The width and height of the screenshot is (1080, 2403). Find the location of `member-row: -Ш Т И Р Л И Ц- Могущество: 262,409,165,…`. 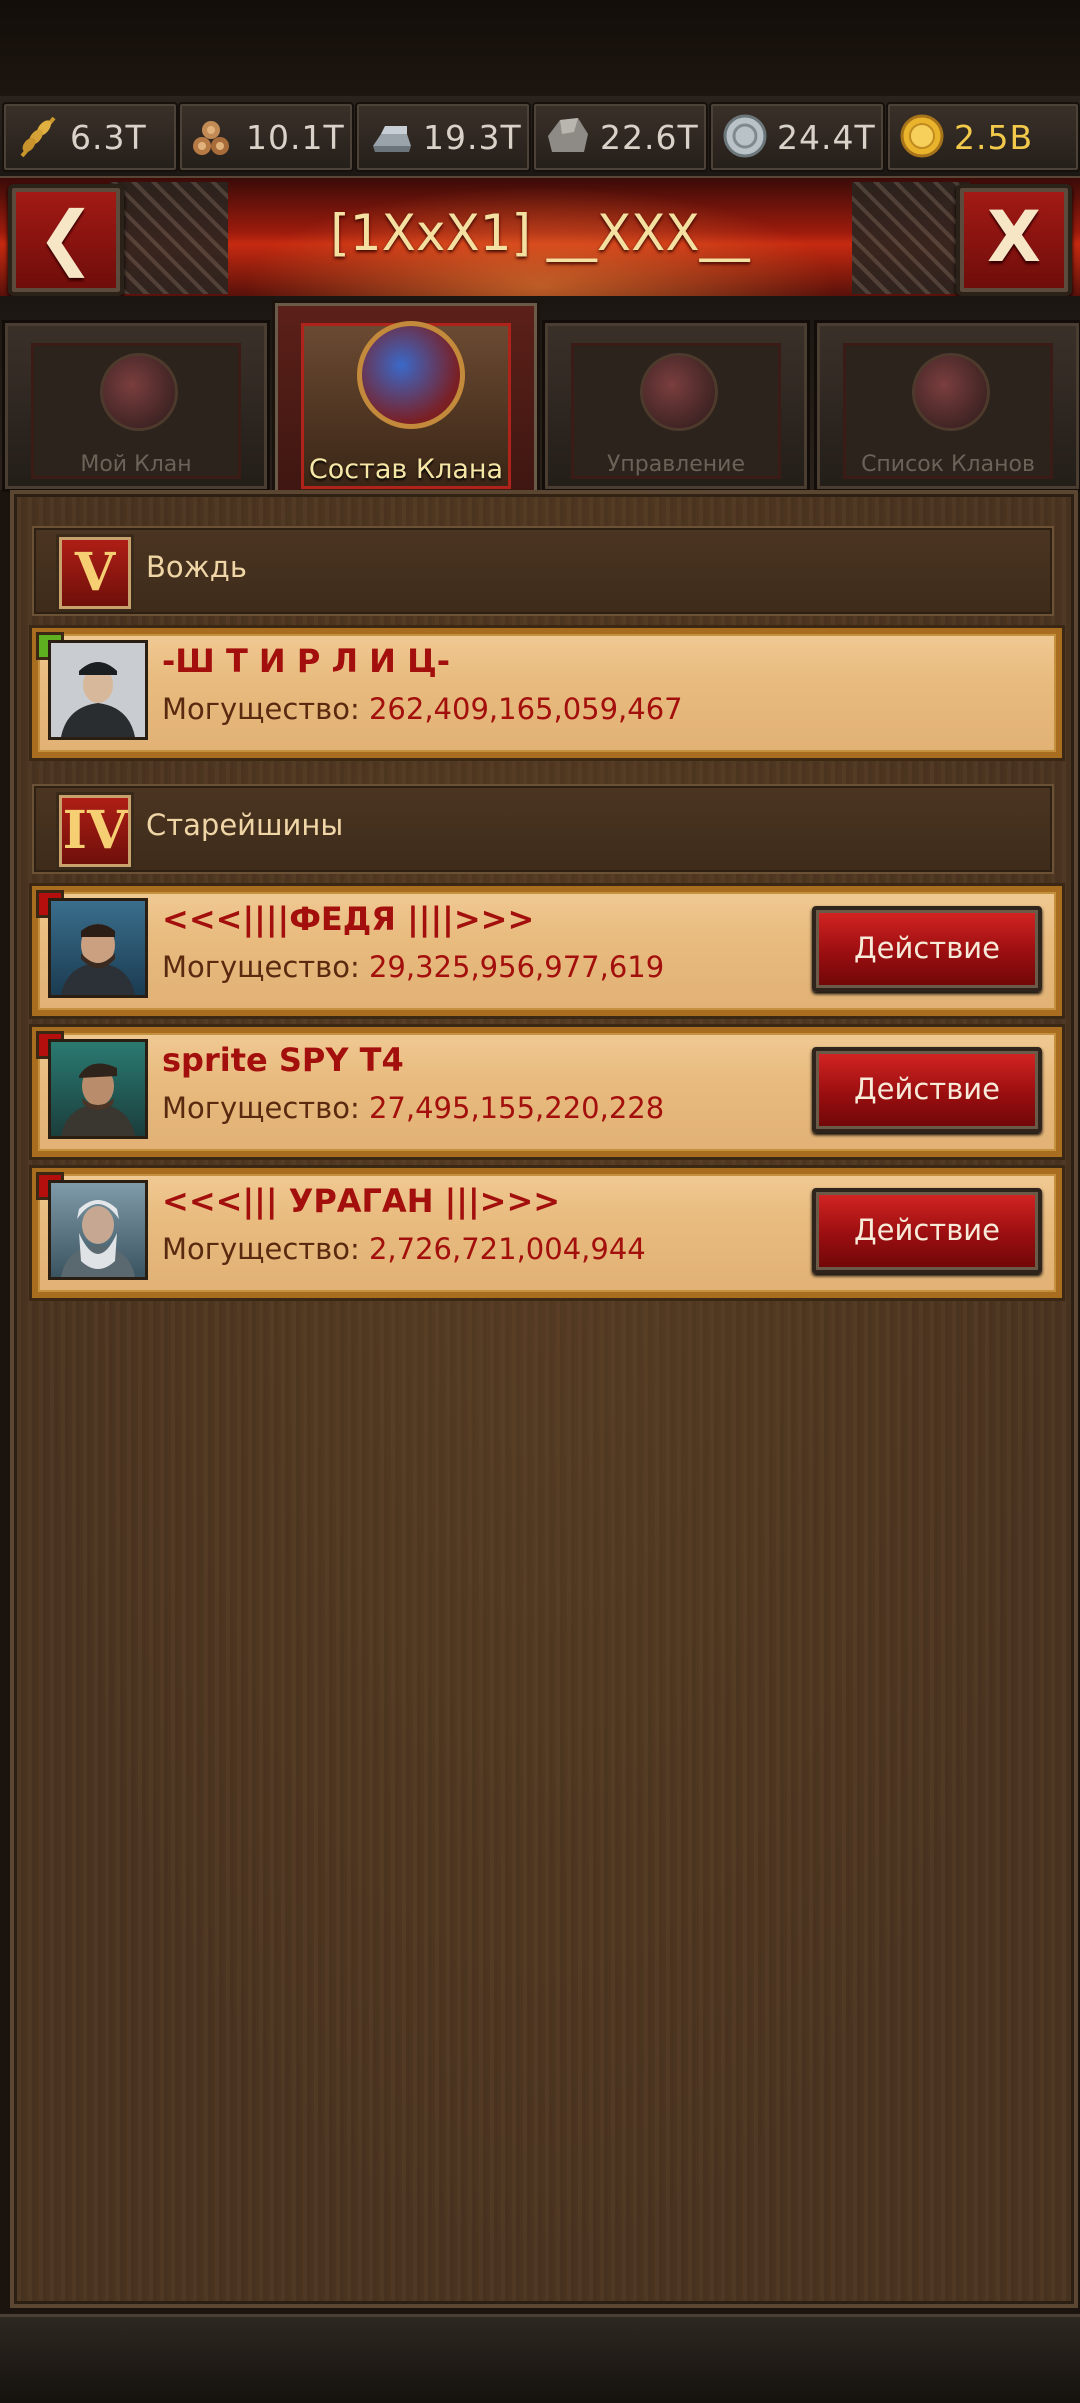

member-row: -Ш Т И Р Л И Ц- Могущество: 262,409,165,… is located at coordinates (547, 693).